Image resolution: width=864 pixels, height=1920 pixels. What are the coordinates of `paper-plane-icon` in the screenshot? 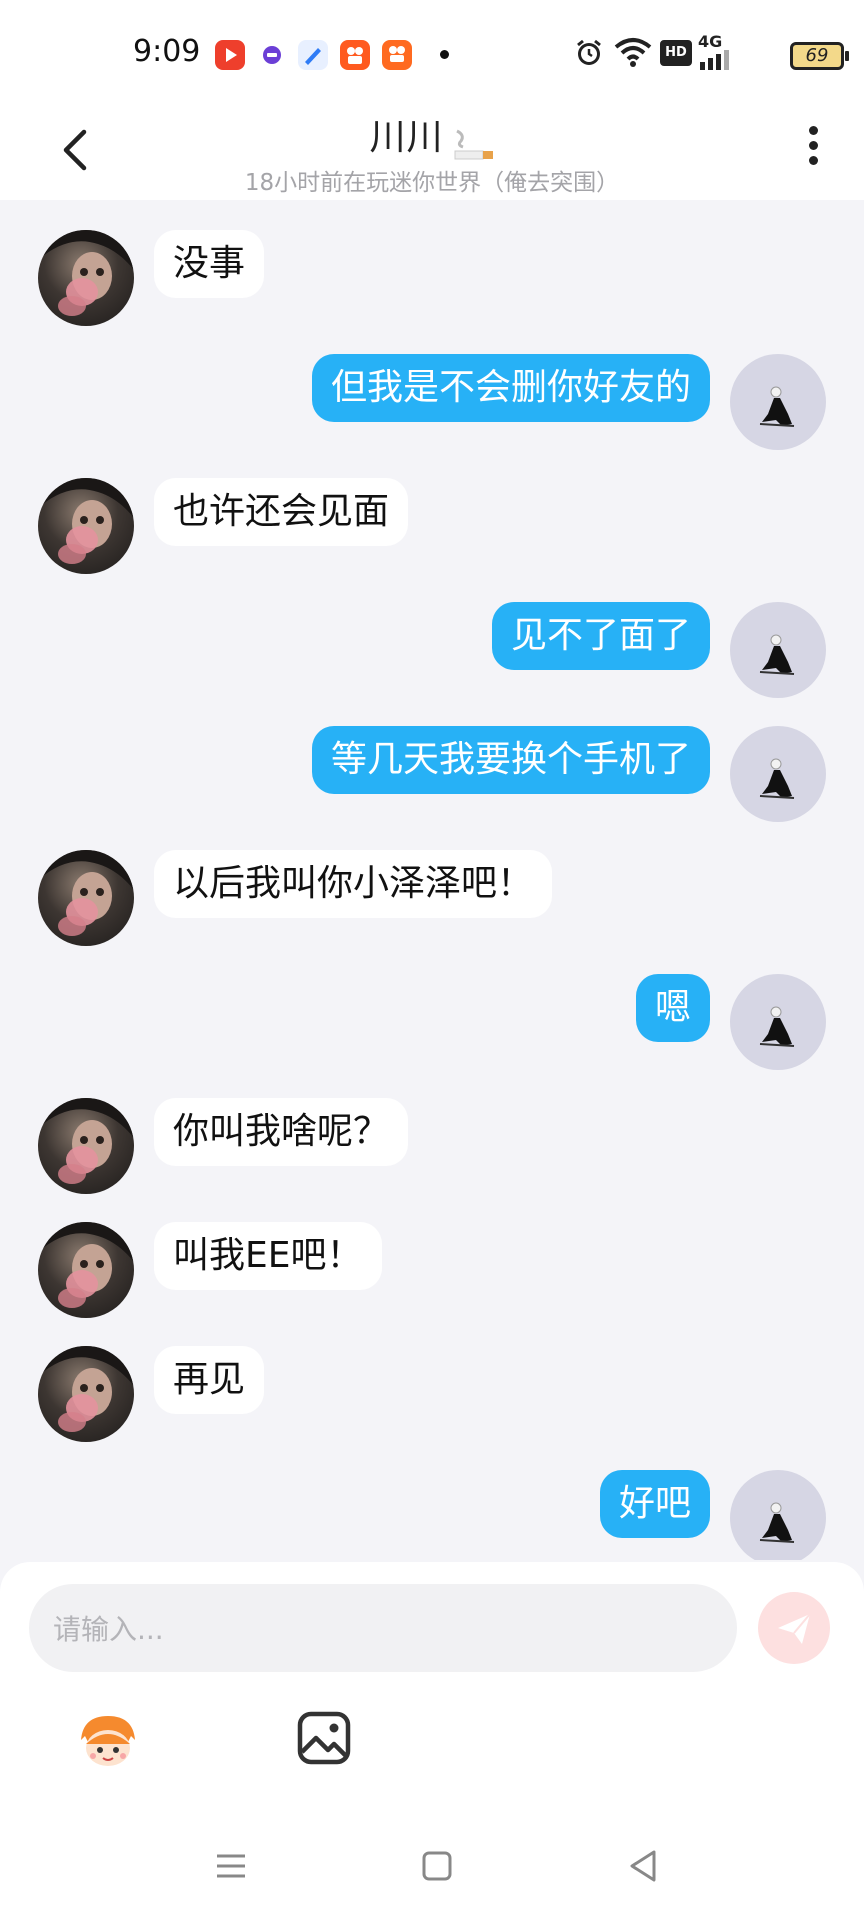 It's located at (794, 1628).